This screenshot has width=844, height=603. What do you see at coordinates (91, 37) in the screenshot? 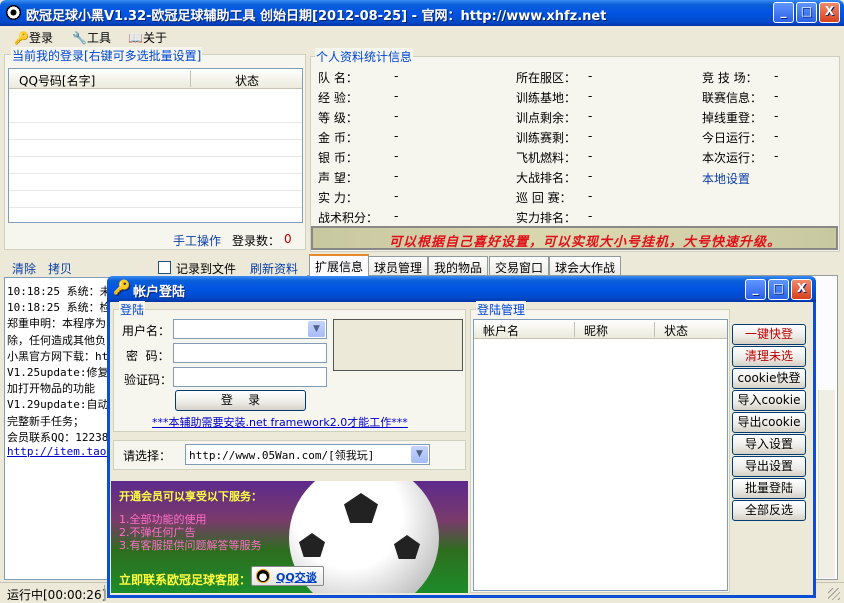
I see `menu-tools: 🔧工具` at bounding box center [91, 37].